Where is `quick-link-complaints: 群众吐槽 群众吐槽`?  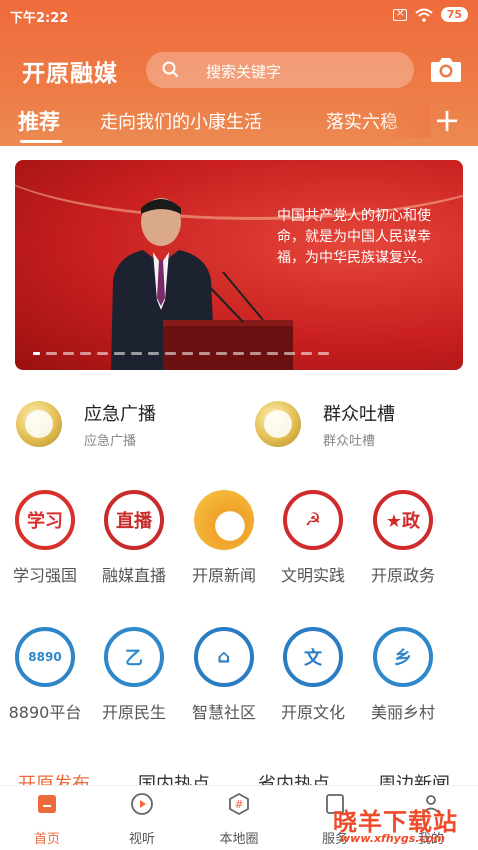 quick-link-complaints: 群众吐槽 群众吐槽 is located at coordinates (325, 424).